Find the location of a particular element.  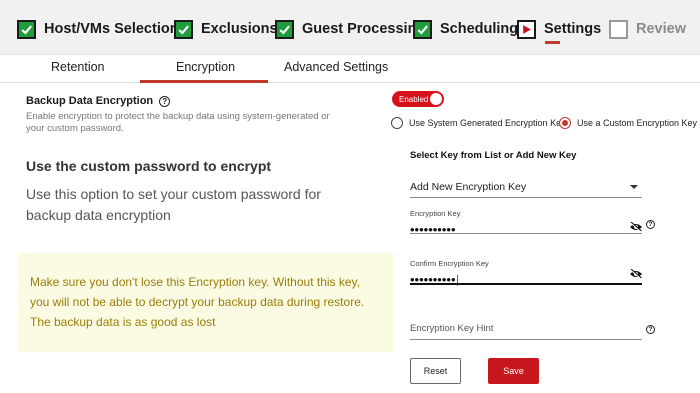

radio-button is located at coordinates (397, 123).